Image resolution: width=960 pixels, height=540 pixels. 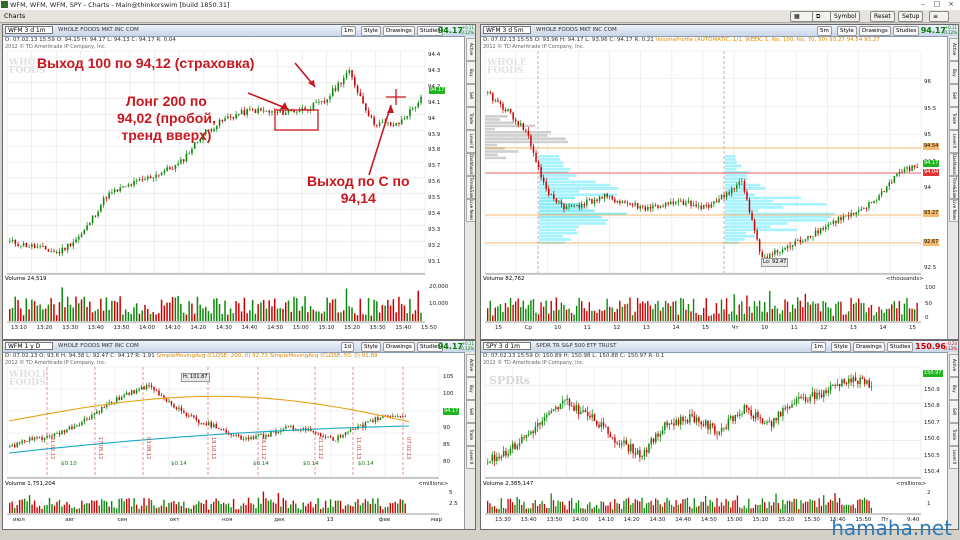 I want to click on event-marker: 07.02.13, so click(x=408, y=448).